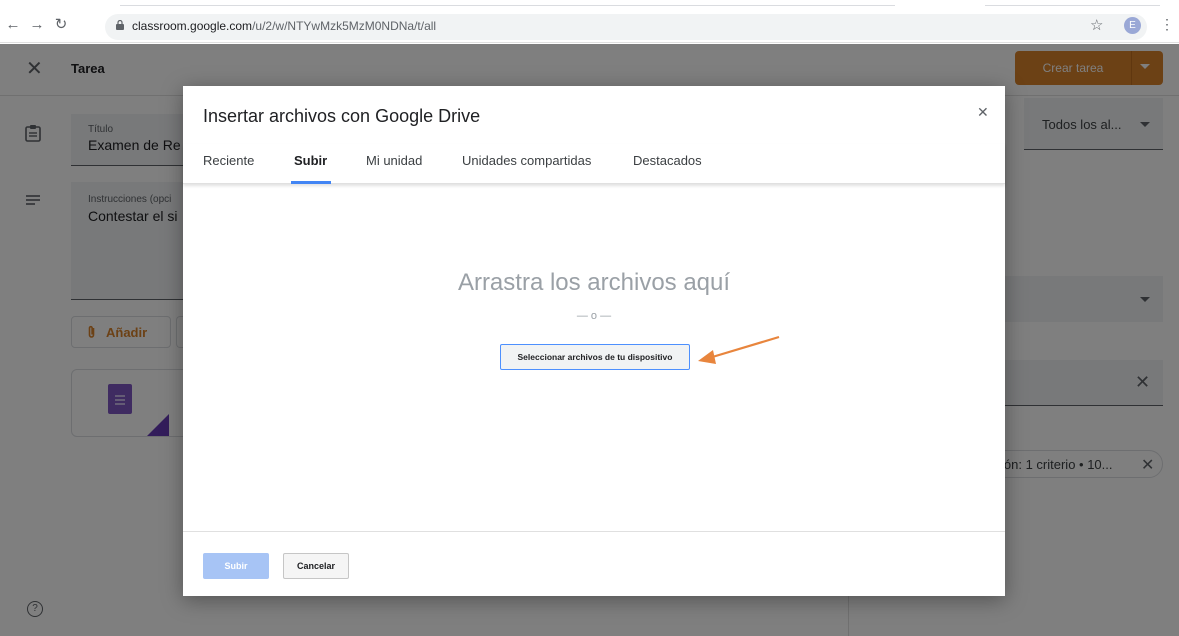 This screenshot has height=636, width=1179. What do you see at coordinates (1072, 3) in the screenshot?
I see `browser-tab` at bounding box center [1072, 3].